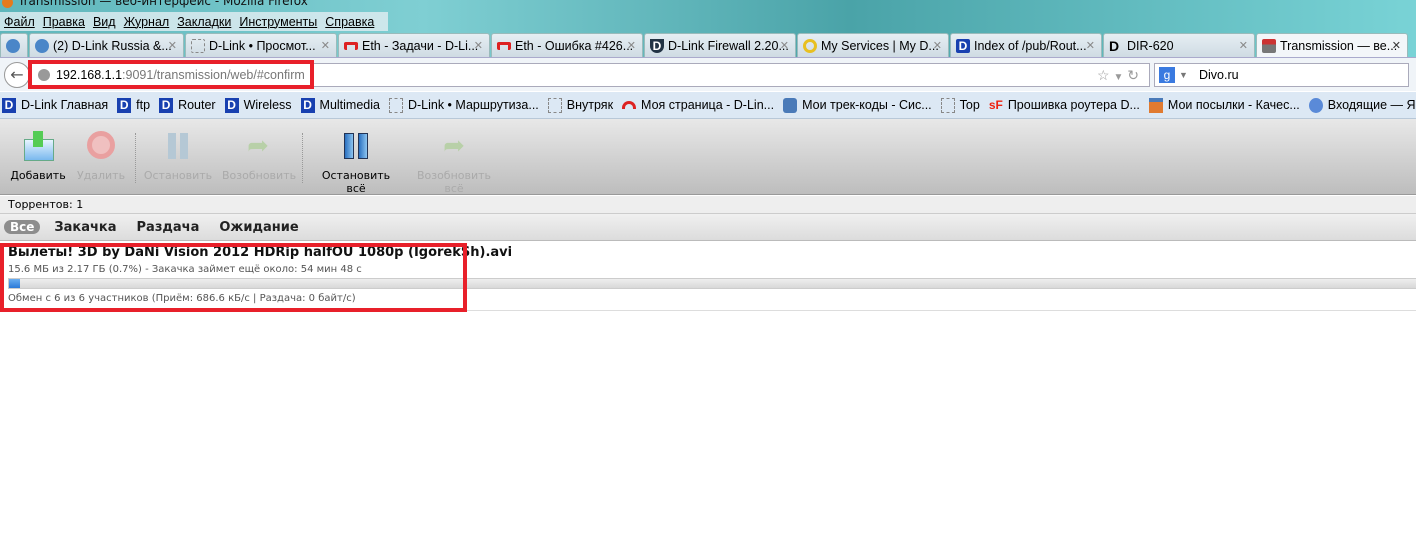  Describe the element at coordinates (356, 163) in the screenshot. I see `pause-all-button: Остановить всё` at that location.